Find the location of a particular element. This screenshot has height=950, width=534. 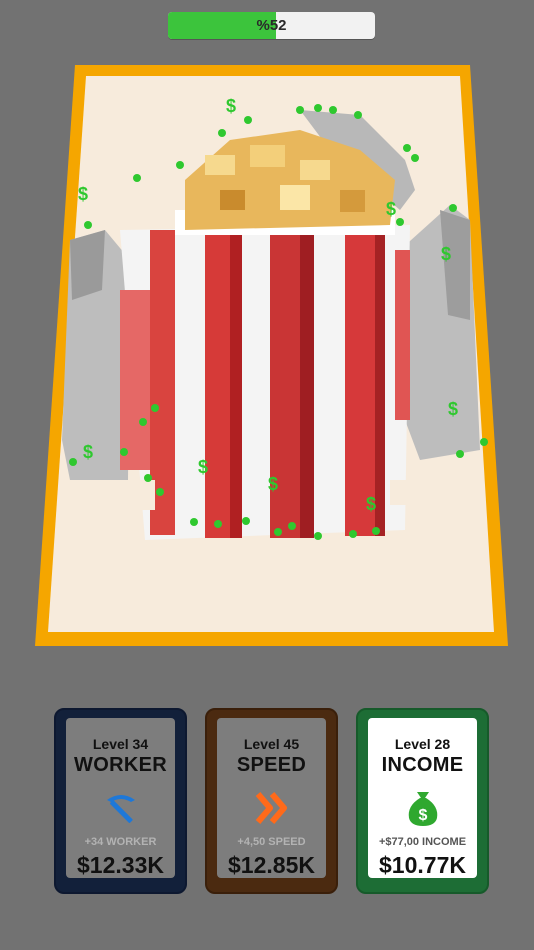

speed-card-face: Level 45 SPEED +4,50 SPEED $12.85K is located at coordinates (271, 798).